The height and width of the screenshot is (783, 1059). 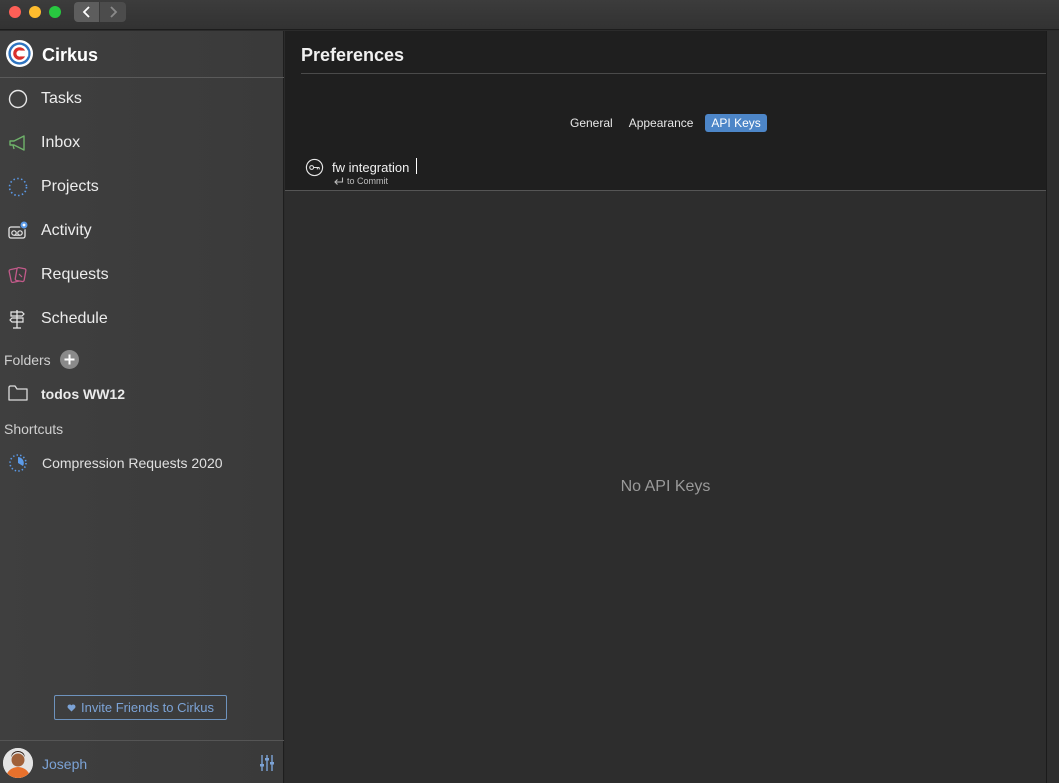 I want to click on sidebar-item-tasks: Tasks, so click(x=142, y=99).